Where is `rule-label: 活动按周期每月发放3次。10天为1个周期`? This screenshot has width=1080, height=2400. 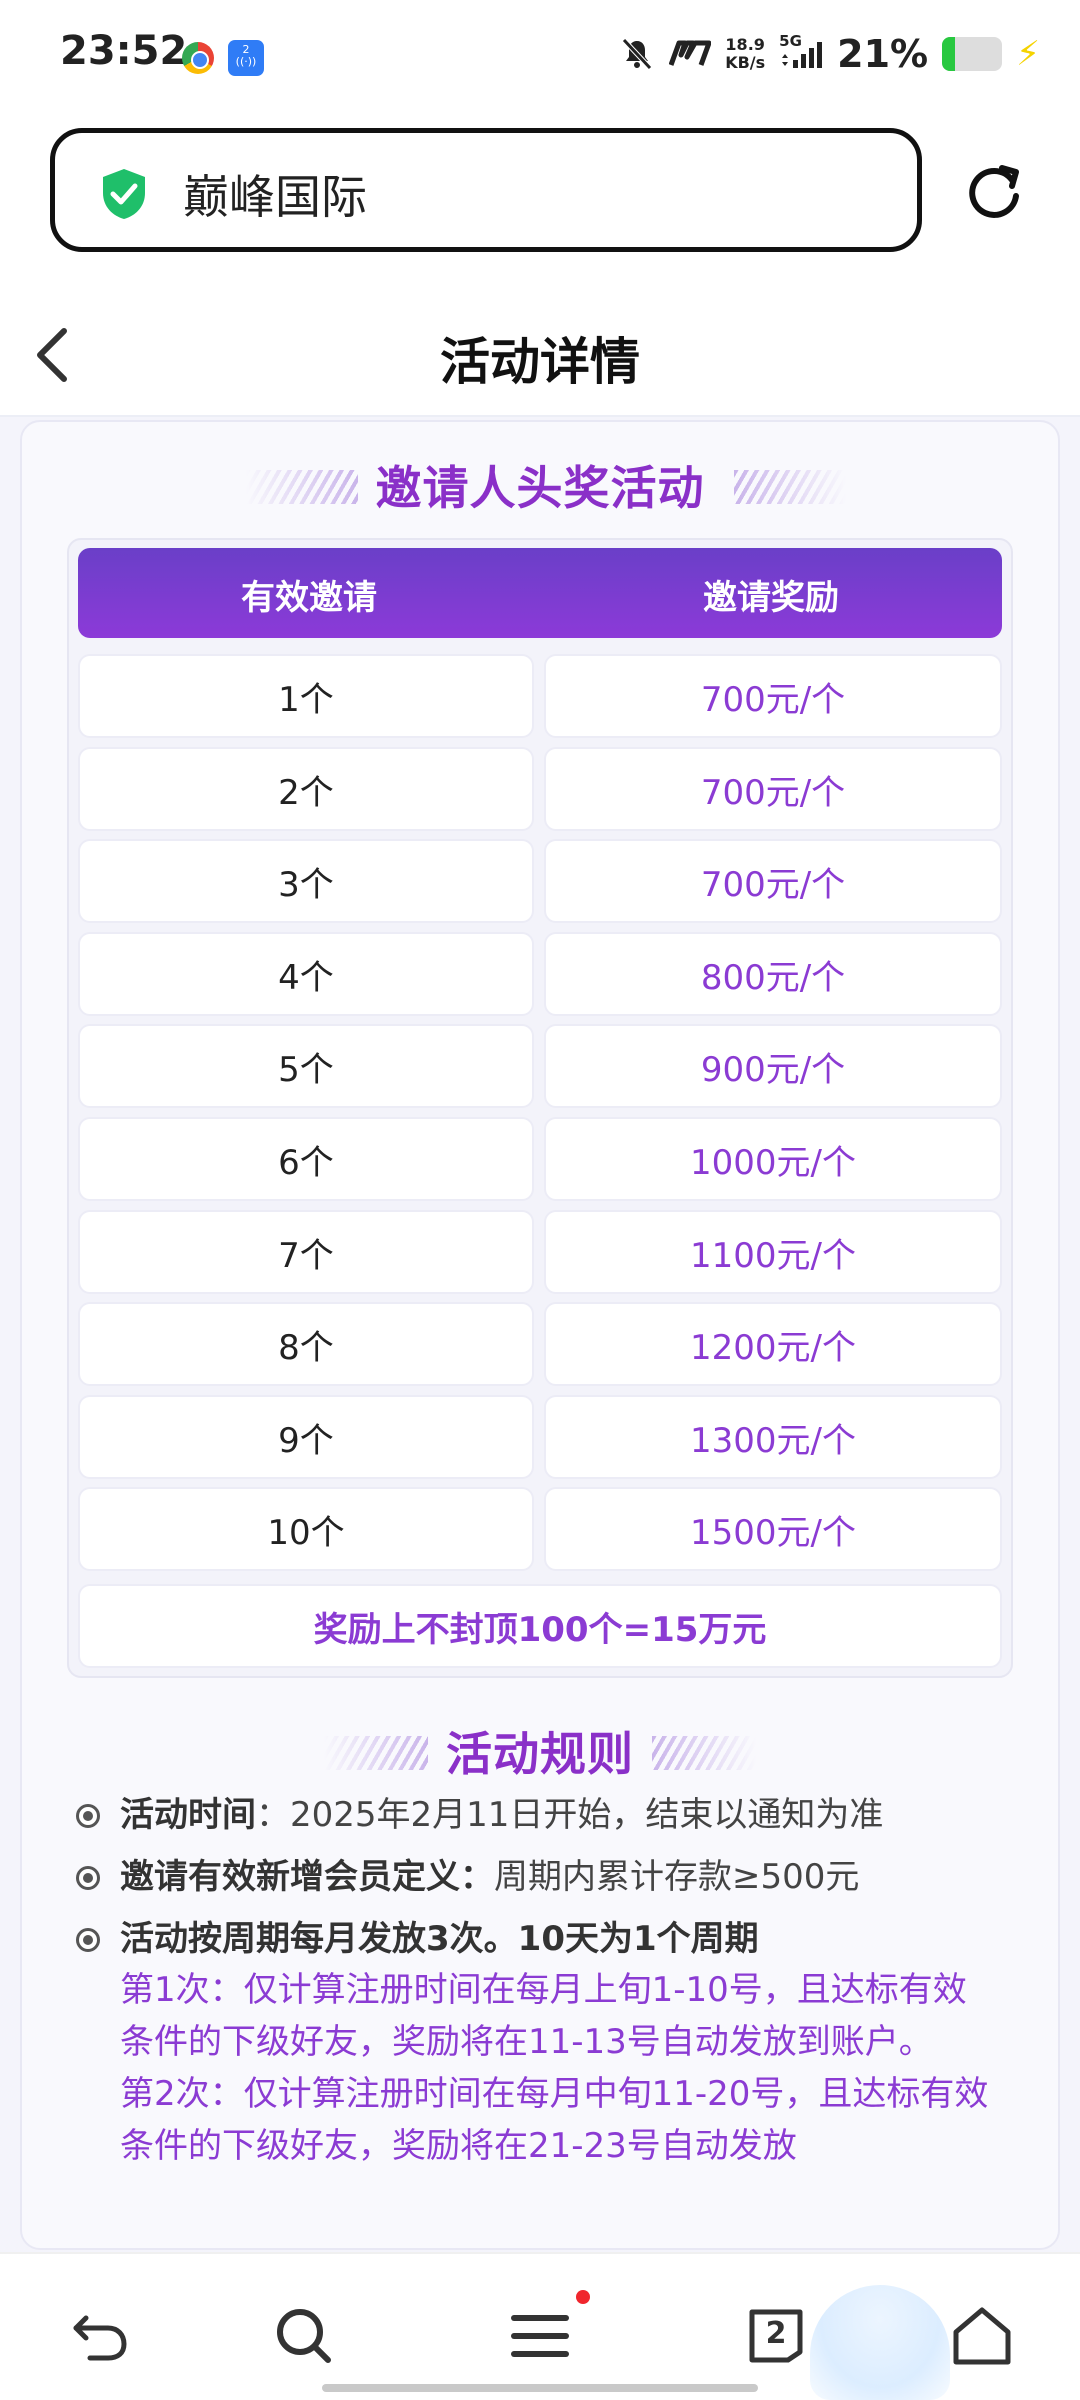
rule-label: 活动按周期每月发放3次。10天为1个周期 is located at coordinates (439, 1939).